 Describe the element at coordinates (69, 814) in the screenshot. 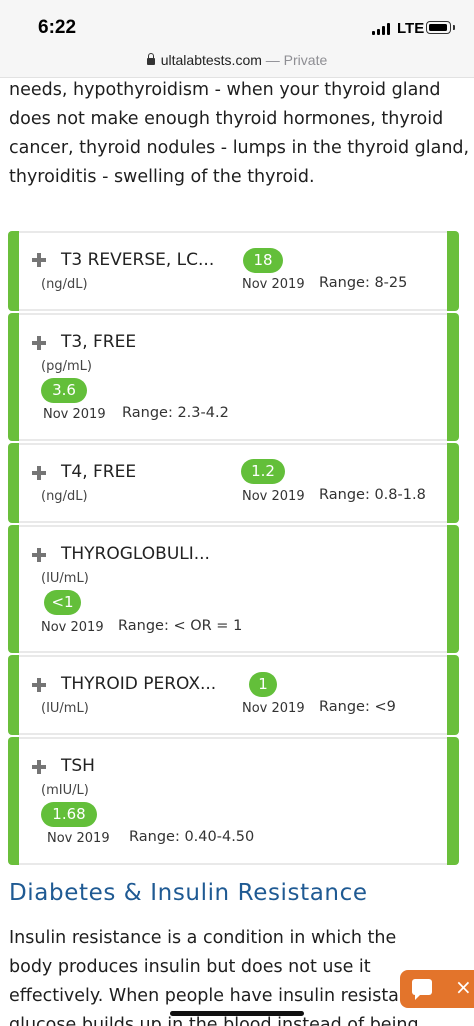

I see `result-value-badge: 1.68` at that location.